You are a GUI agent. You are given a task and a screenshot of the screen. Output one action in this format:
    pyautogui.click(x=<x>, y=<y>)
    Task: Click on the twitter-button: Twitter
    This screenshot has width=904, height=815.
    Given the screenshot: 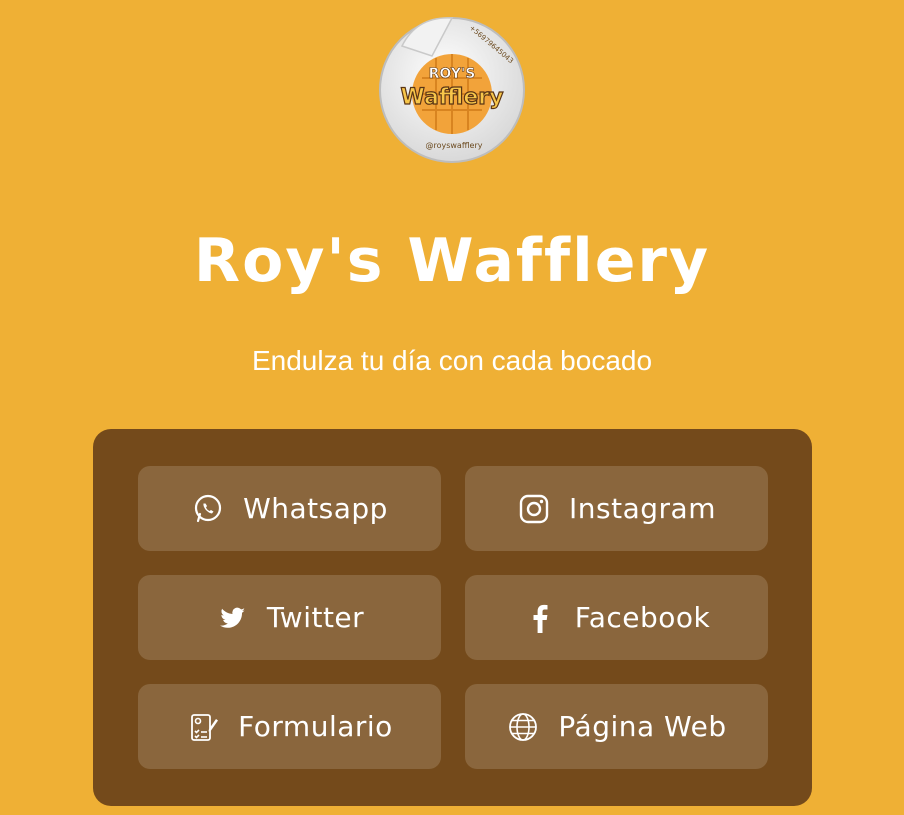 What is the action you would take?
    pyautogui.click(x=289, y=617)
    